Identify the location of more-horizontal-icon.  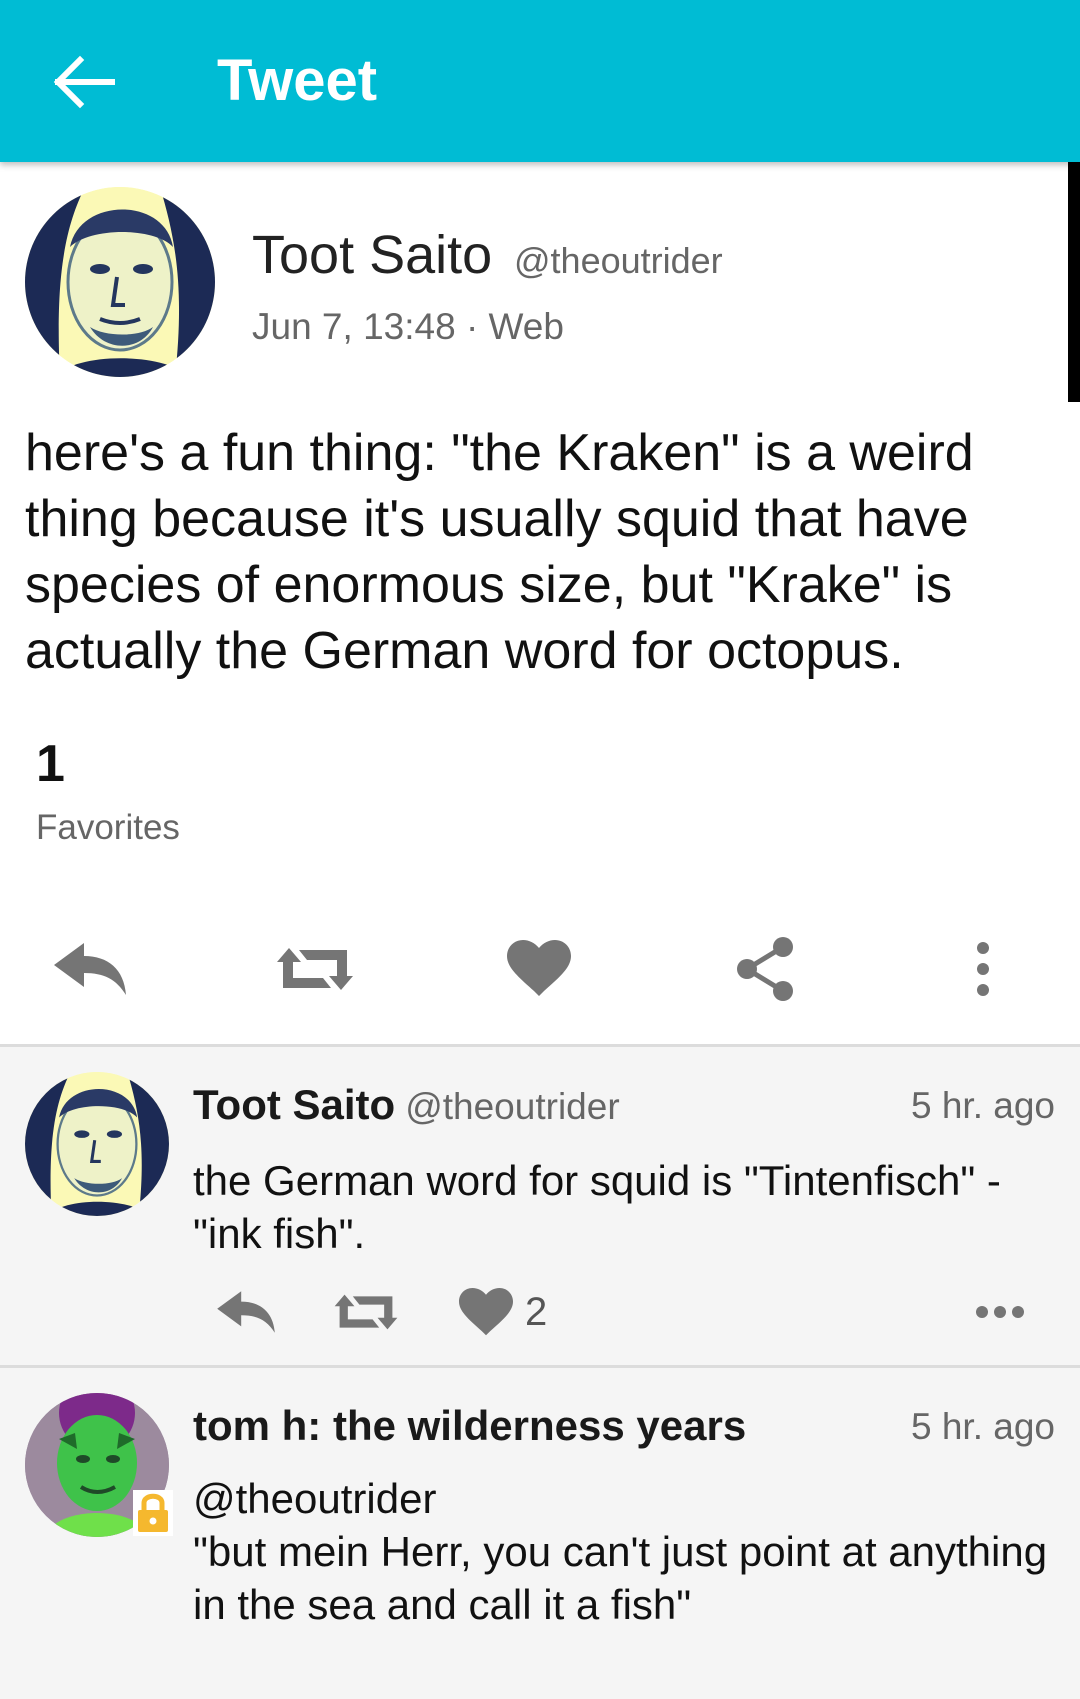
(1000, 1312).